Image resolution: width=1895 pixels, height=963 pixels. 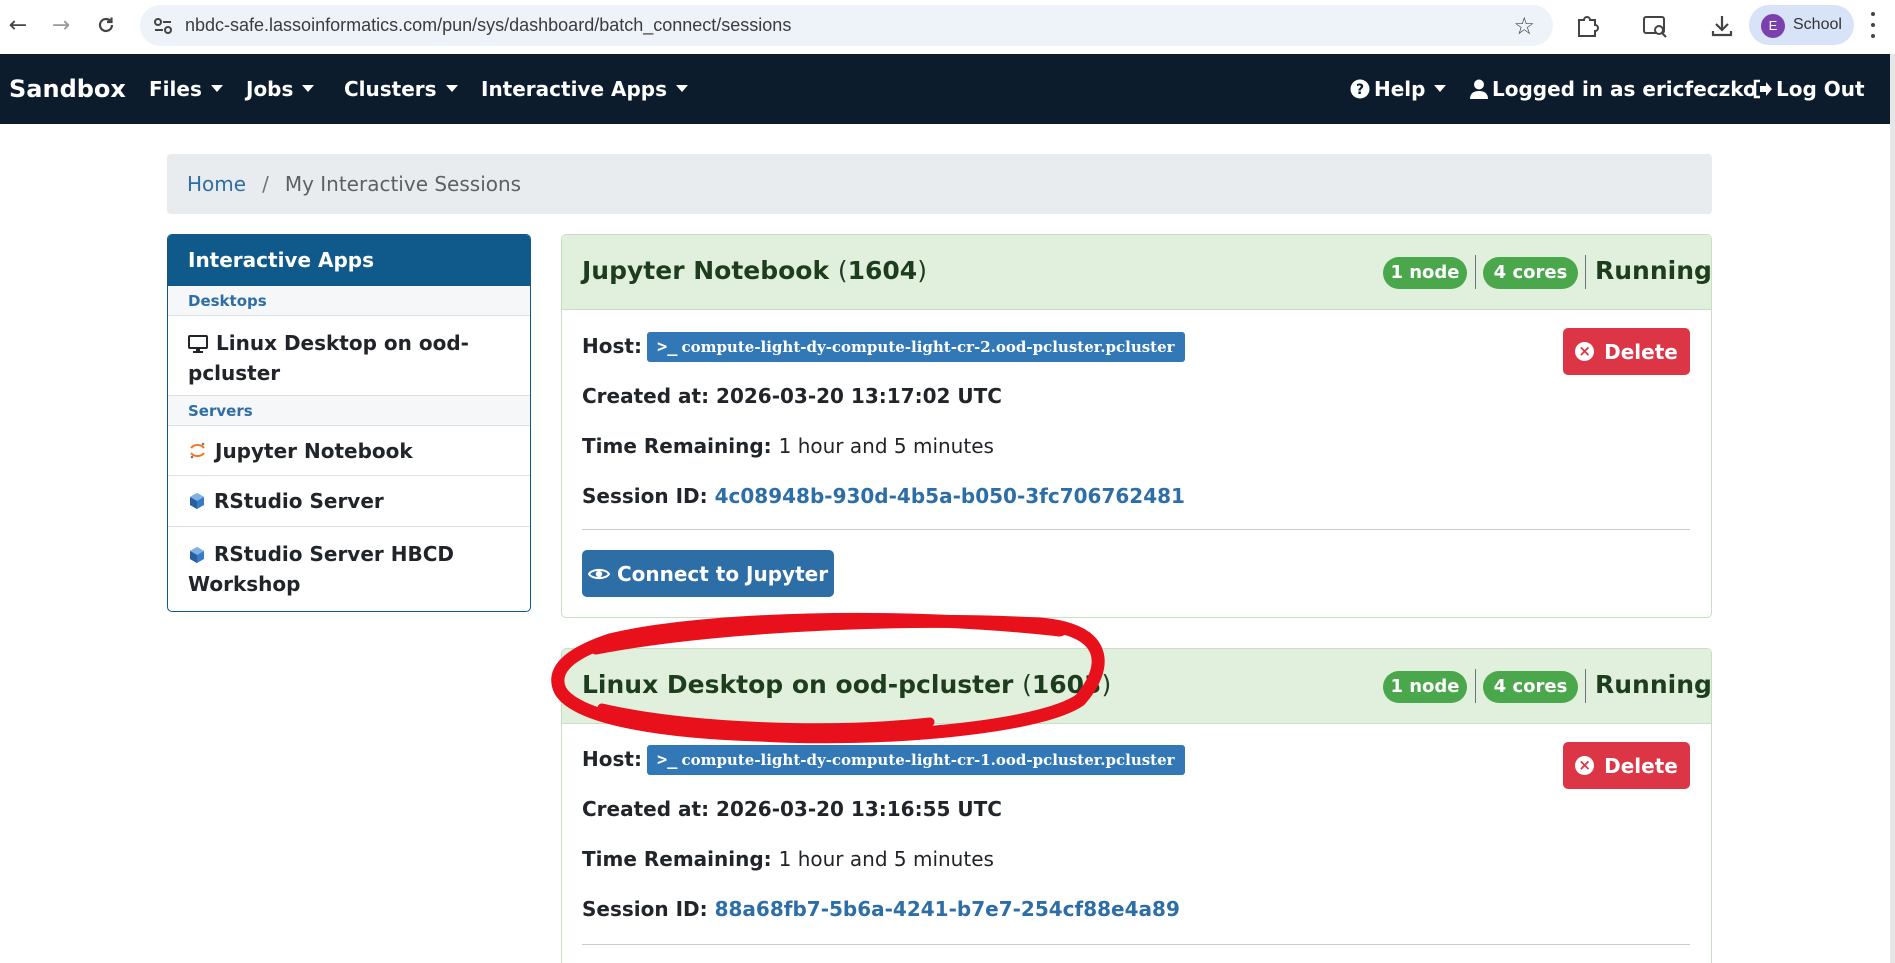 What do you see at coordinates (859, 396) in the screenshot?
I see `created-value: 2026-03-20 13:17:02 UTC` at bounding box center [859, 396].